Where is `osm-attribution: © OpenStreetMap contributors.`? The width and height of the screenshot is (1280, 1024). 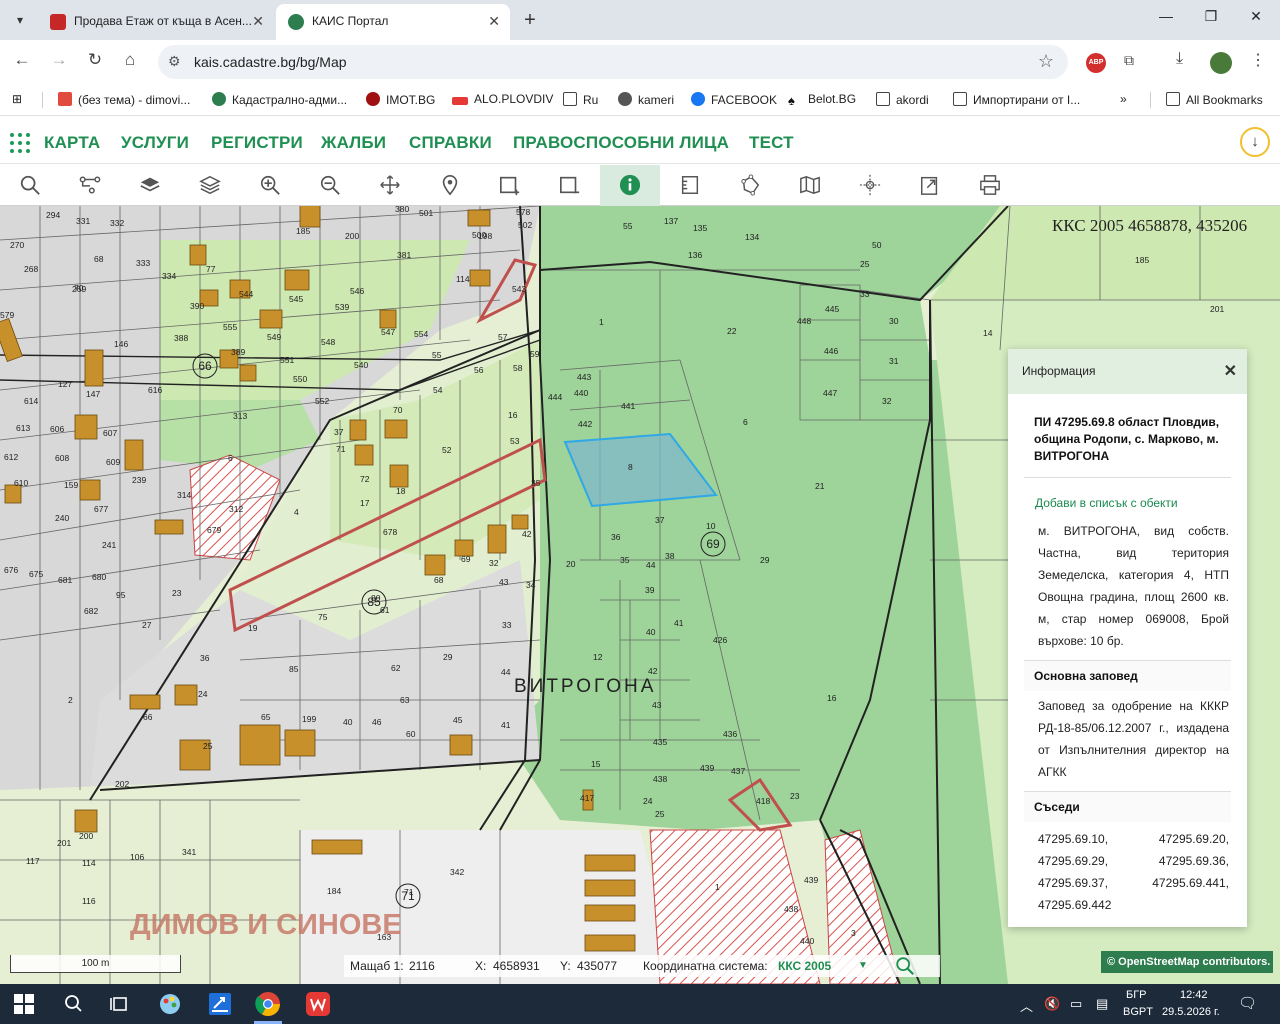
osm-attribution: © OpenStreetMap contributors. is located at coordinates (1187, 962).